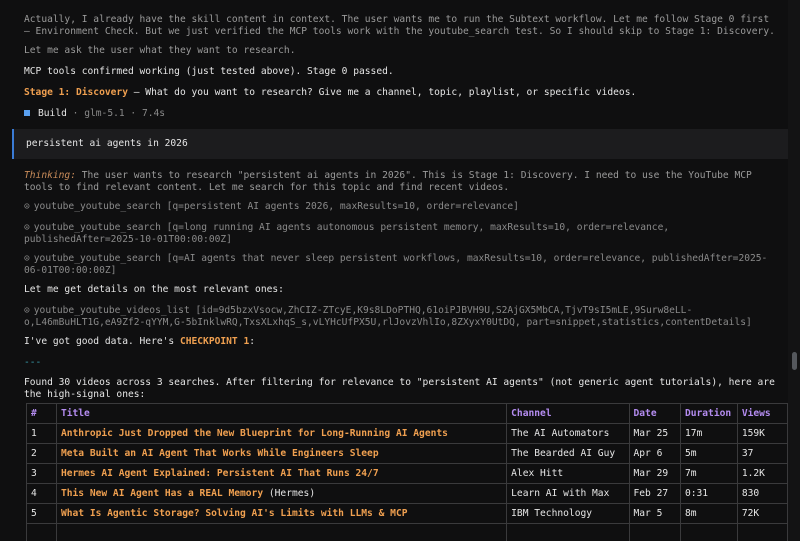  I want to click on video-views: 1.2K, so click(762, 473).